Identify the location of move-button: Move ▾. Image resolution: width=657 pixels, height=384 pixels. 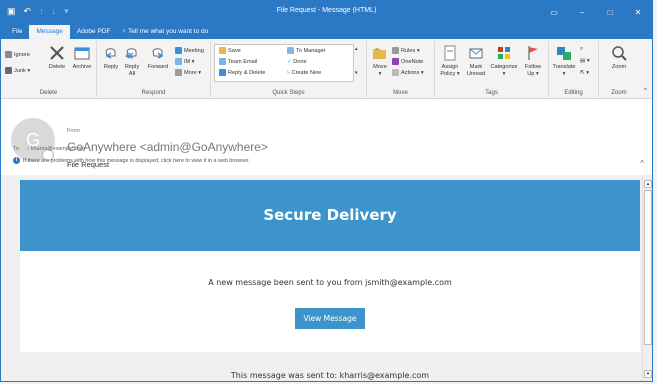
(380, 61).